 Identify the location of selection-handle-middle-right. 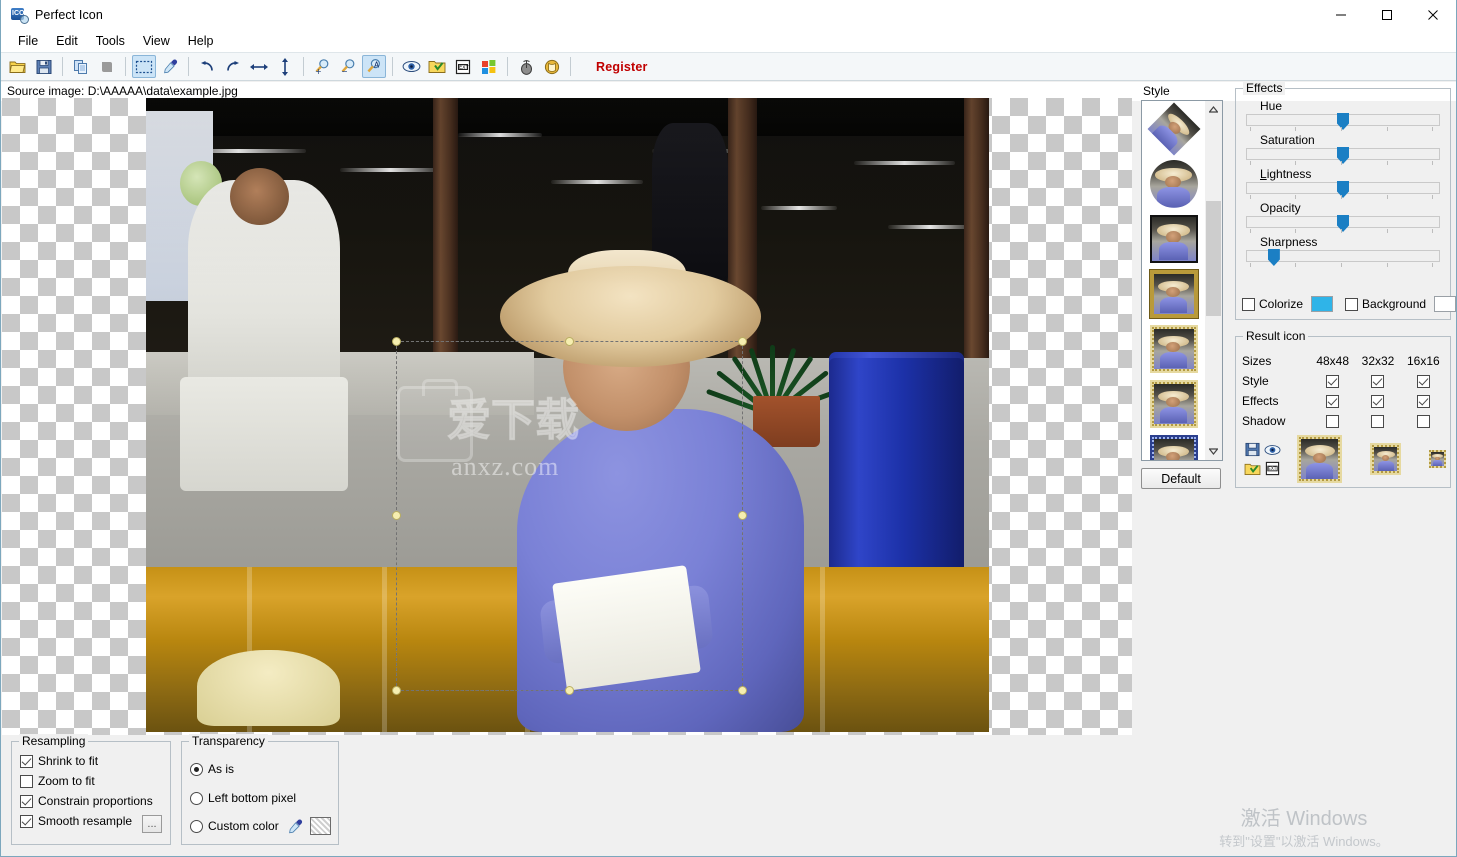
(742, 515).